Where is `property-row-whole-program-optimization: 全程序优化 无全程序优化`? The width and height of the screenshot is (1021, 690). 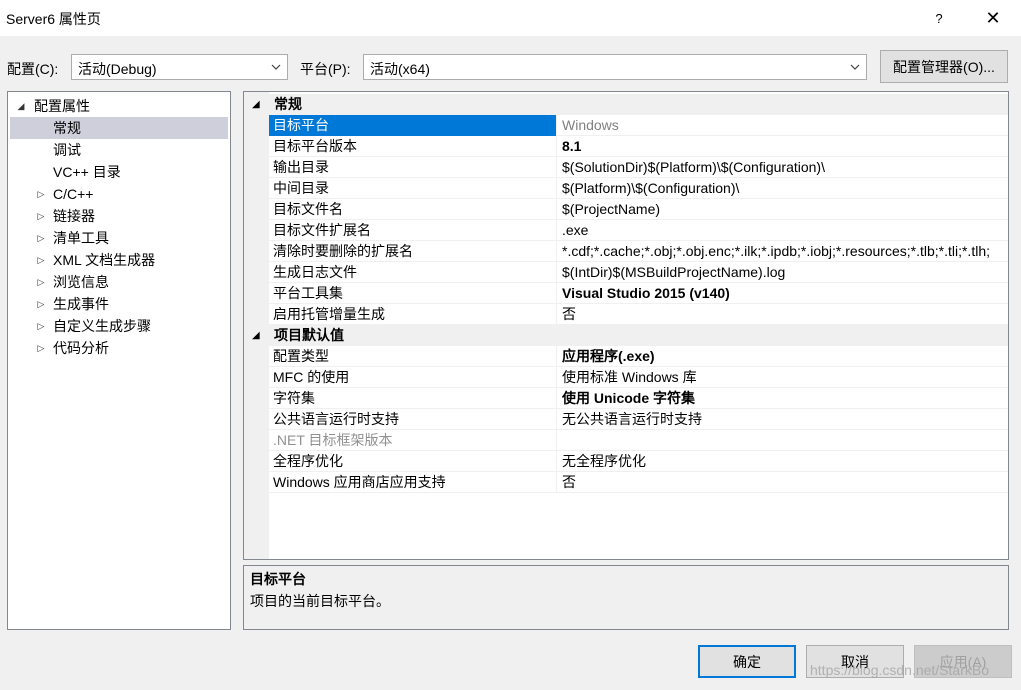
property-row-whole-program-optimization: 全程序优化 无全程序优化 is located at coordinates (638, 461).